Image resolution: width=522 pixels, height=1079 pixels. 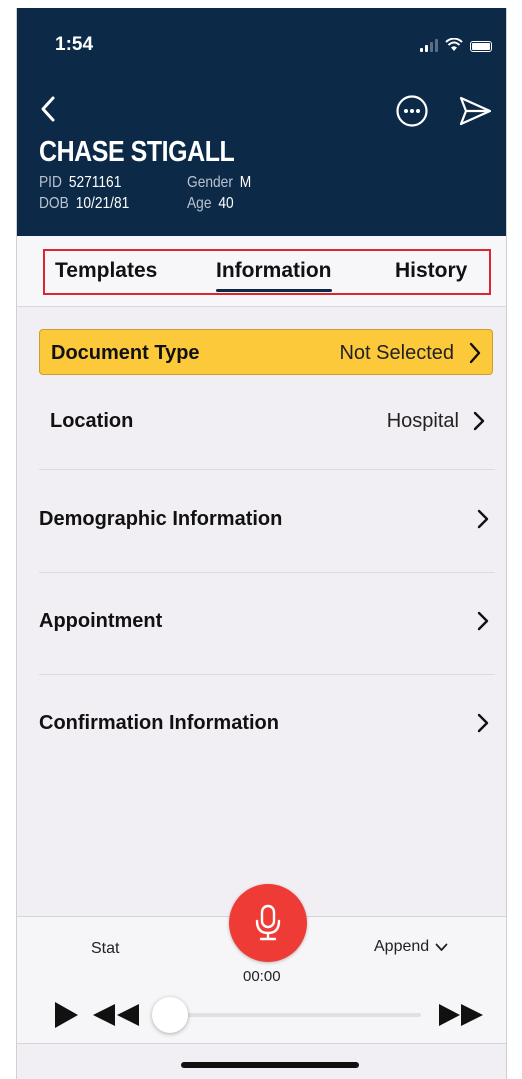 I want to click on confirmation-information-row: Confirmation Information, so click(x=267, y=725).